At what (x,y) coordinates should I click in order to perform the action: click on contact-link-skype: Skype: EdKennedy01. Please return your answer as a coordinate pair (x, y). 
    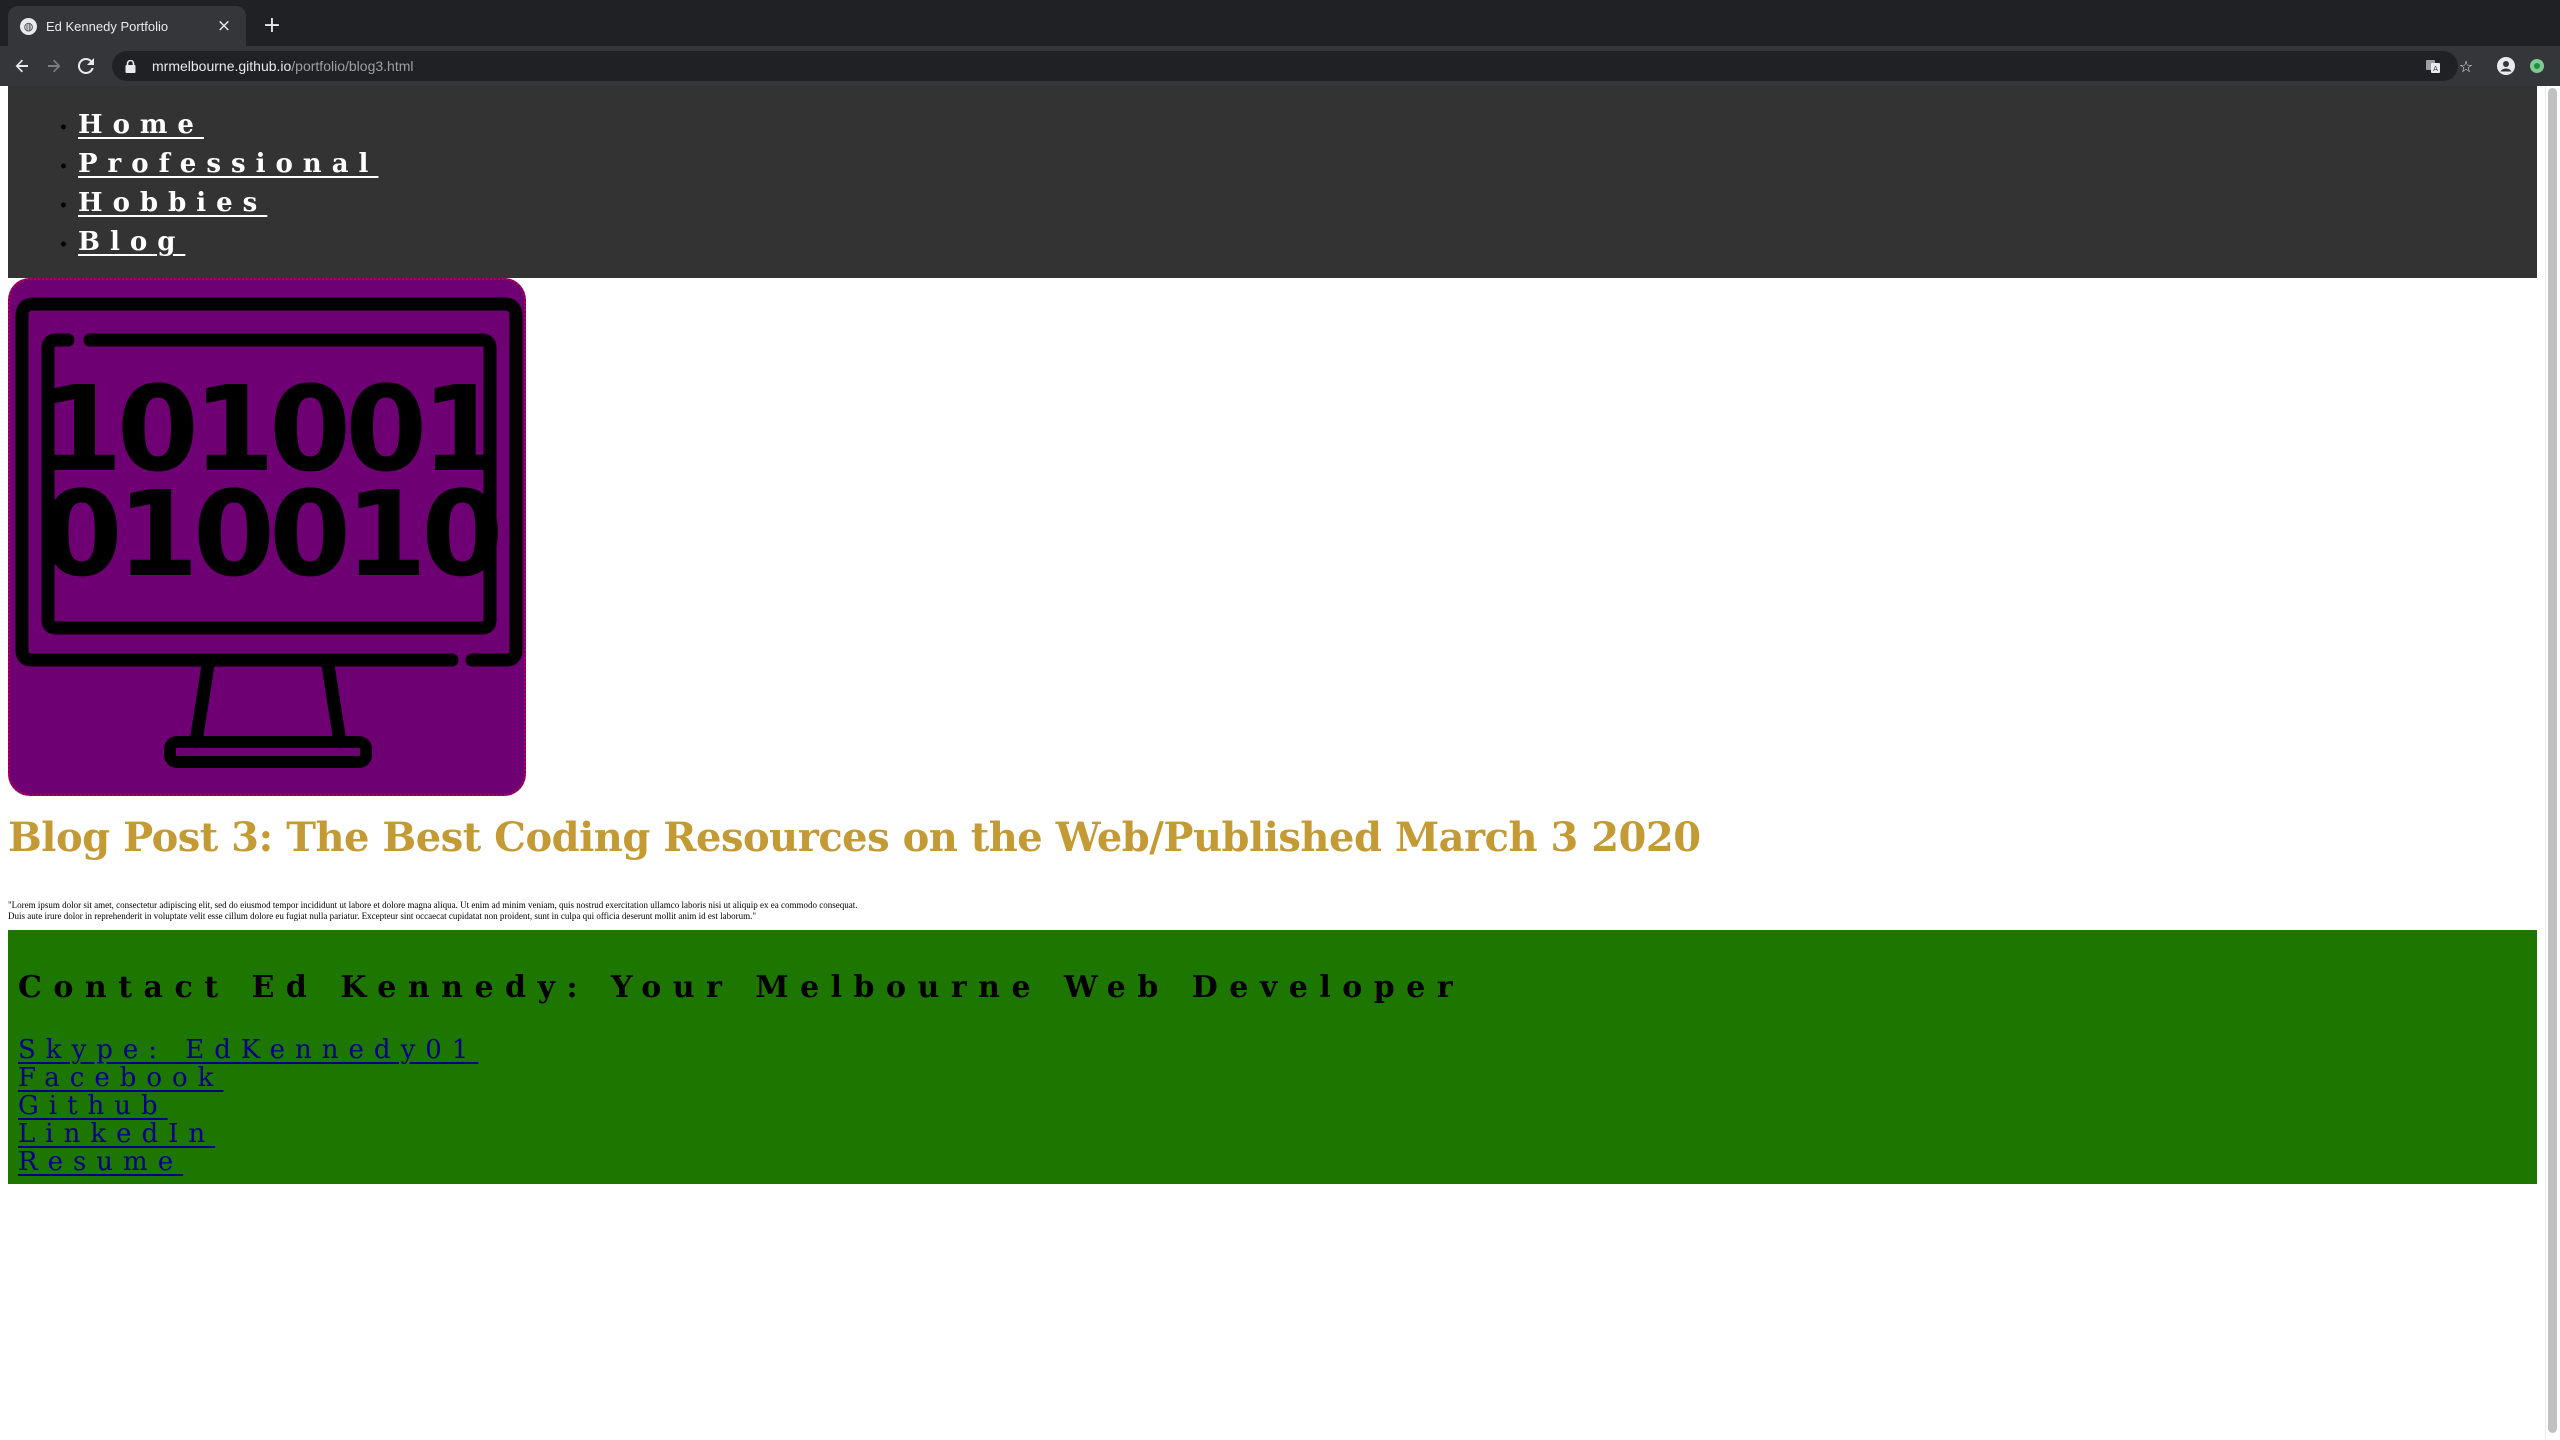
    Looking at the image, I should click on (248, 1050).